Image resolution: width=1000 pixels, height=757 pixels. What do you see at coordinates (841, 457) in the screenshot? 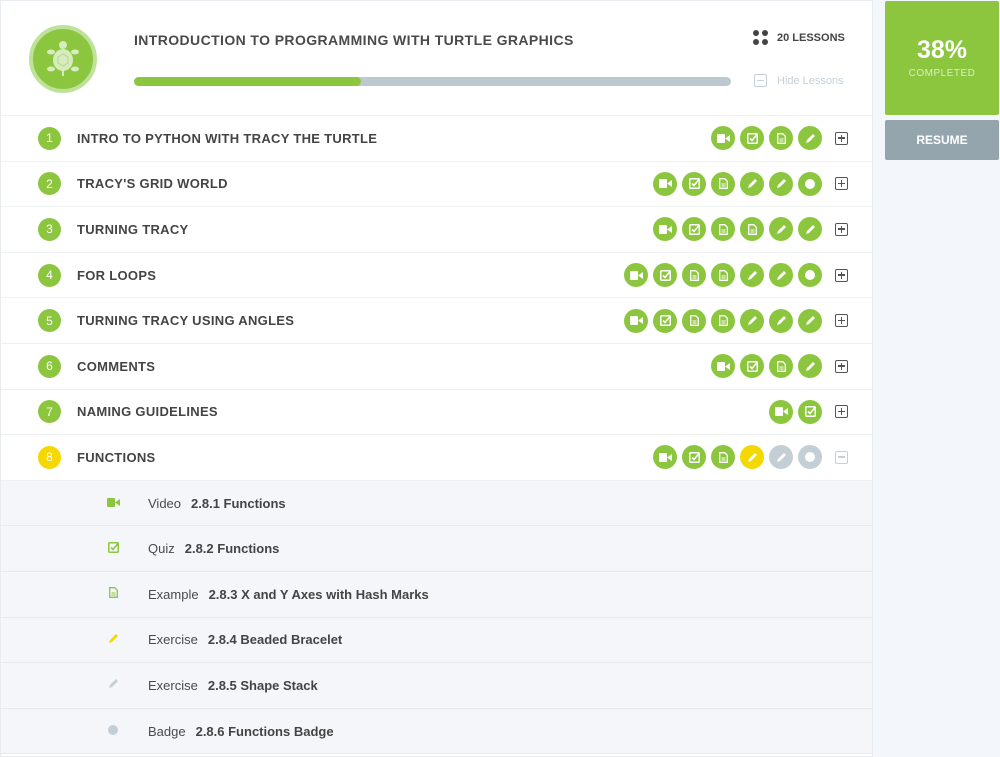
I see `collapse-icon` at bounding box center [841, 457].